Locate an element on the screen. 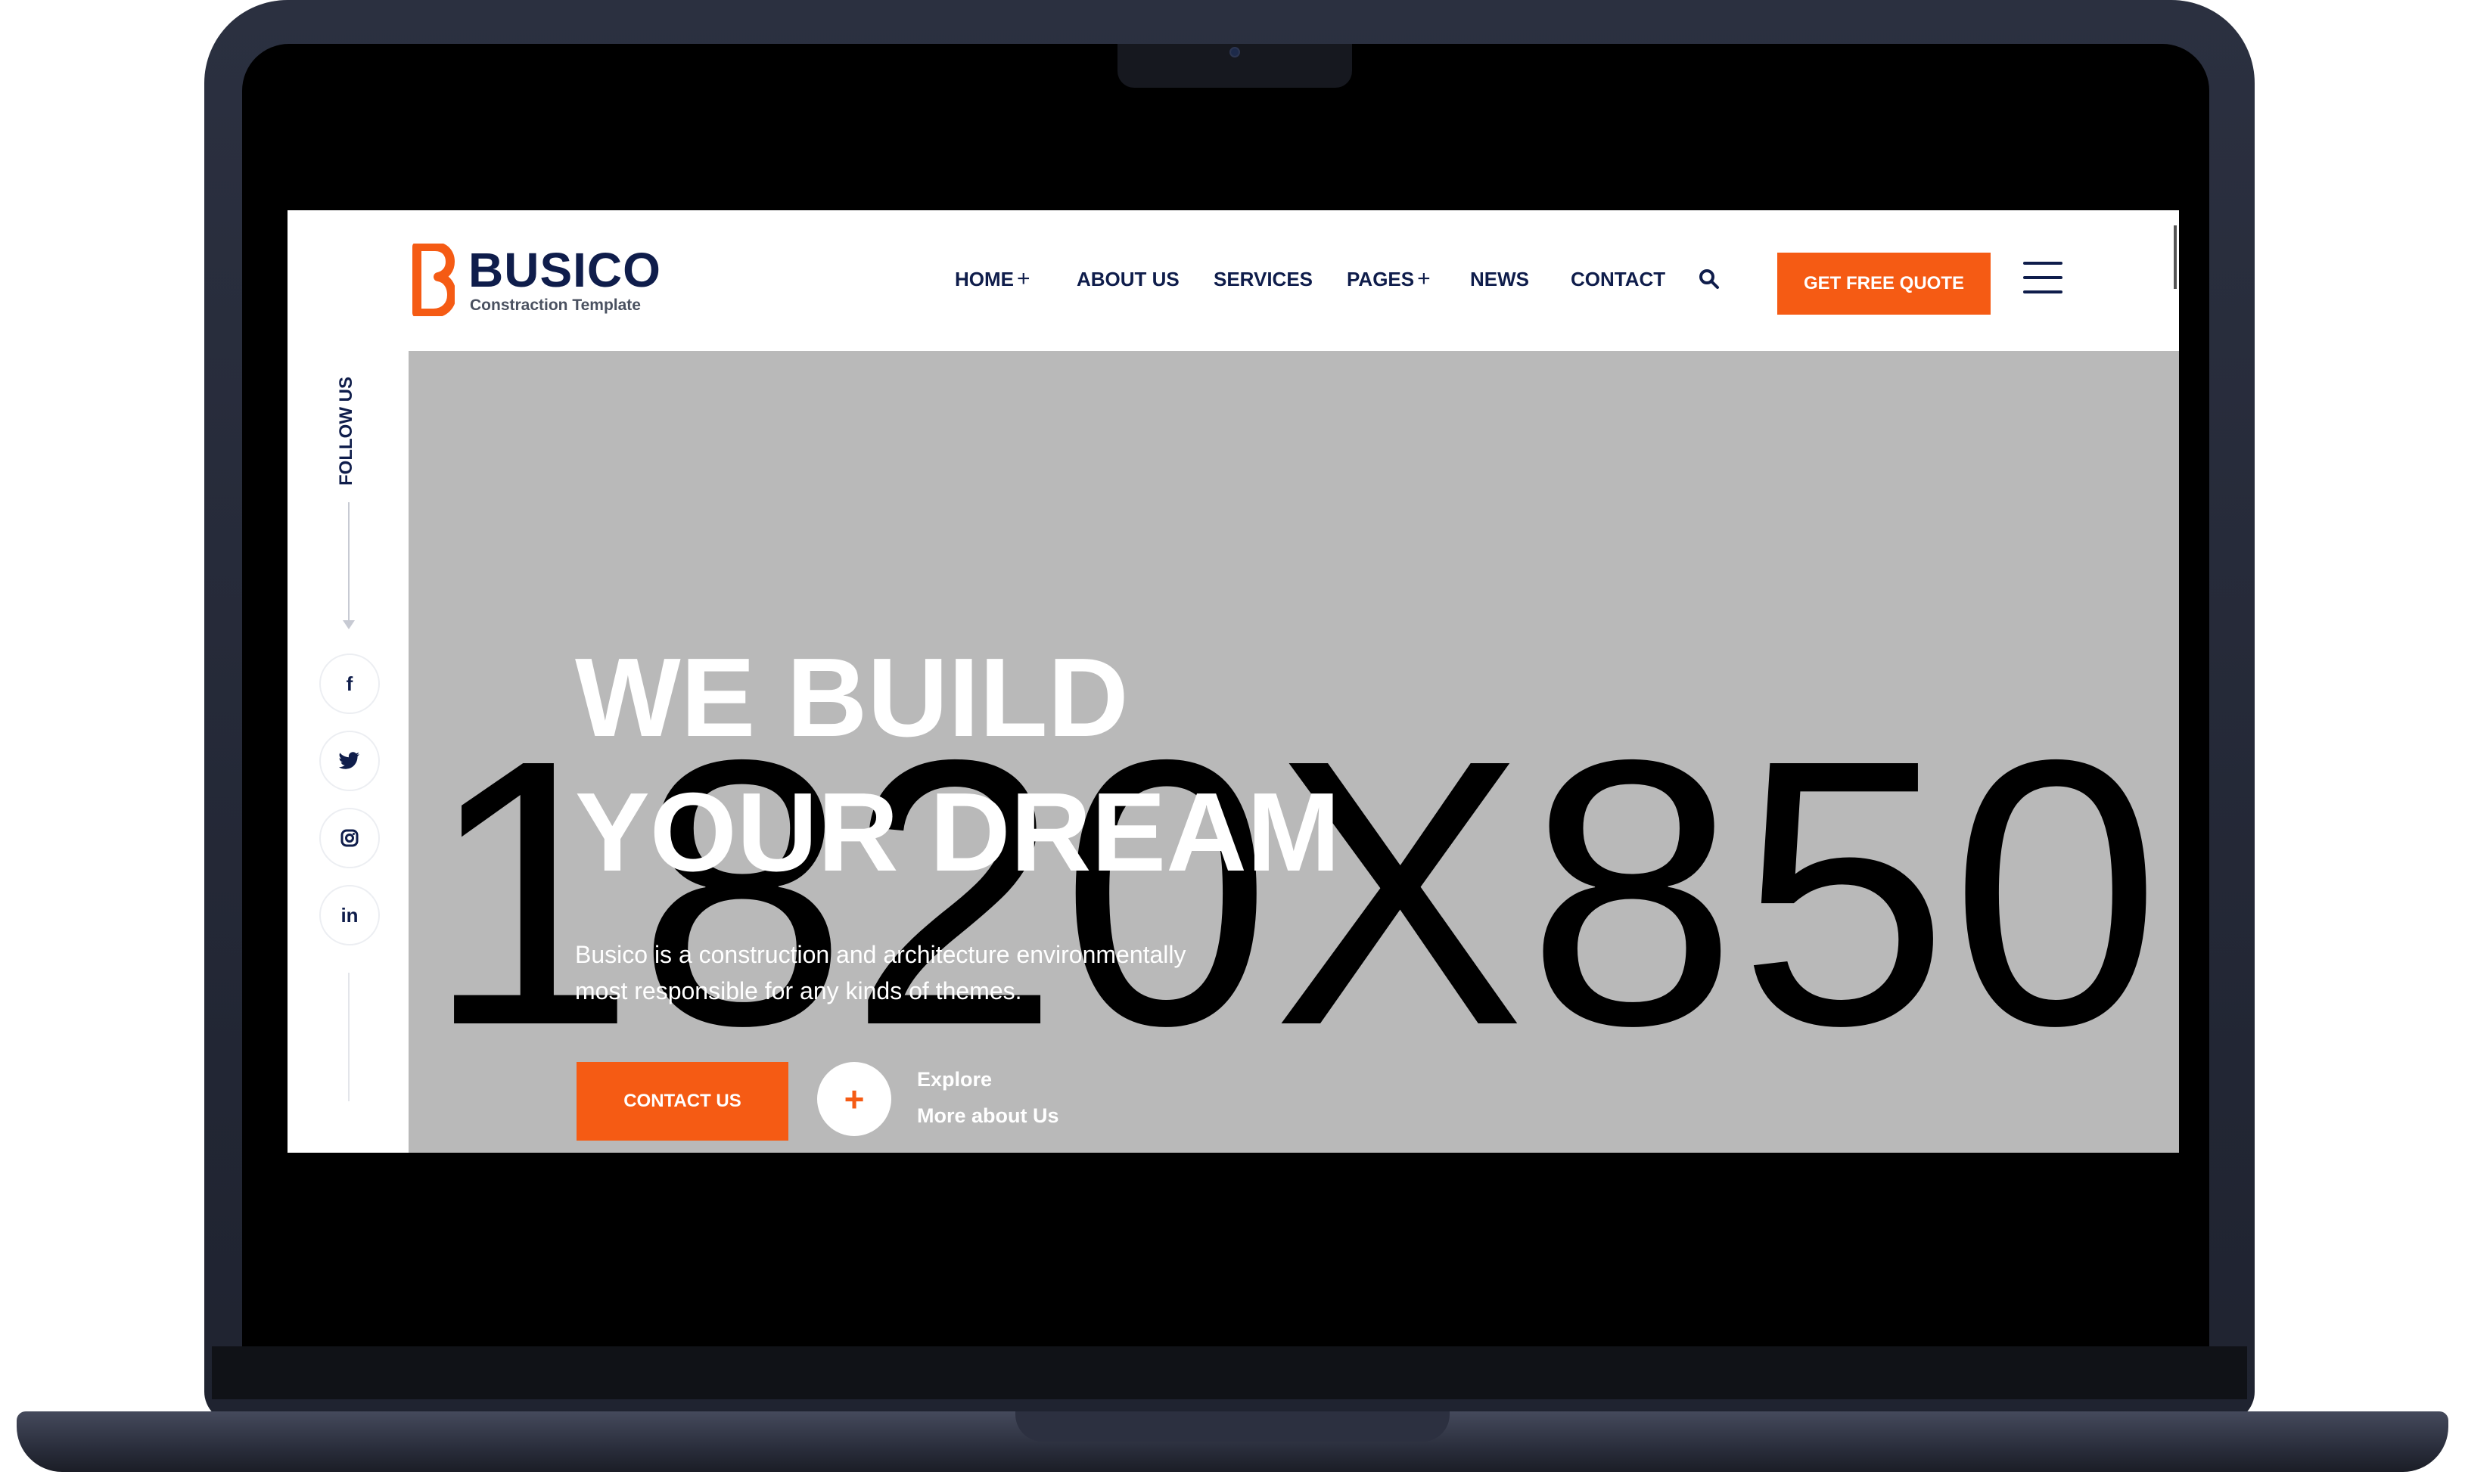 This screenshot has width=2465, height=1484. laptop-chin is located at coordinates (1229, 1372).